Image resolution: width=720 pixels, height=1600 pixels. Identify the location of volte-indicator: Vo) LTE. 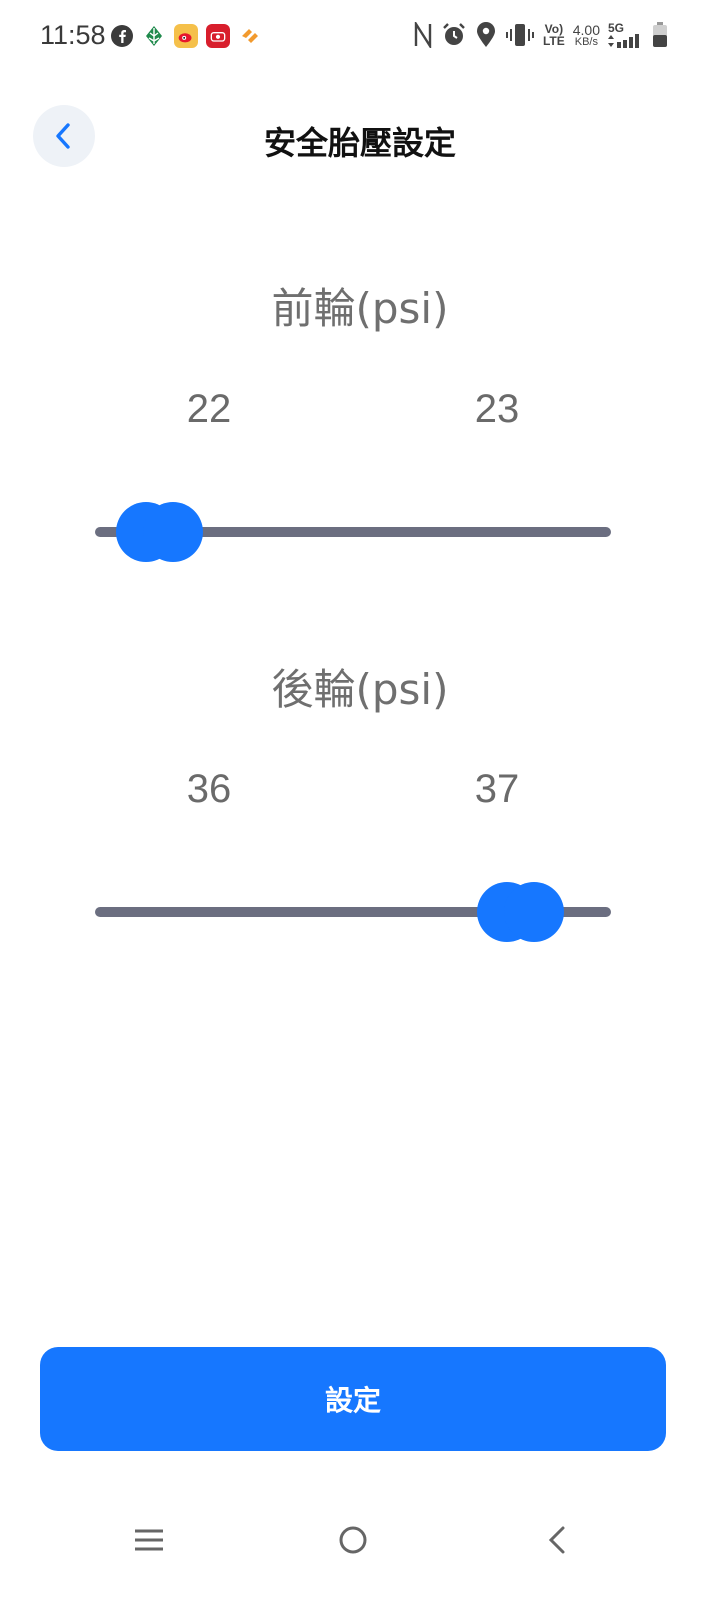
(553, 35).